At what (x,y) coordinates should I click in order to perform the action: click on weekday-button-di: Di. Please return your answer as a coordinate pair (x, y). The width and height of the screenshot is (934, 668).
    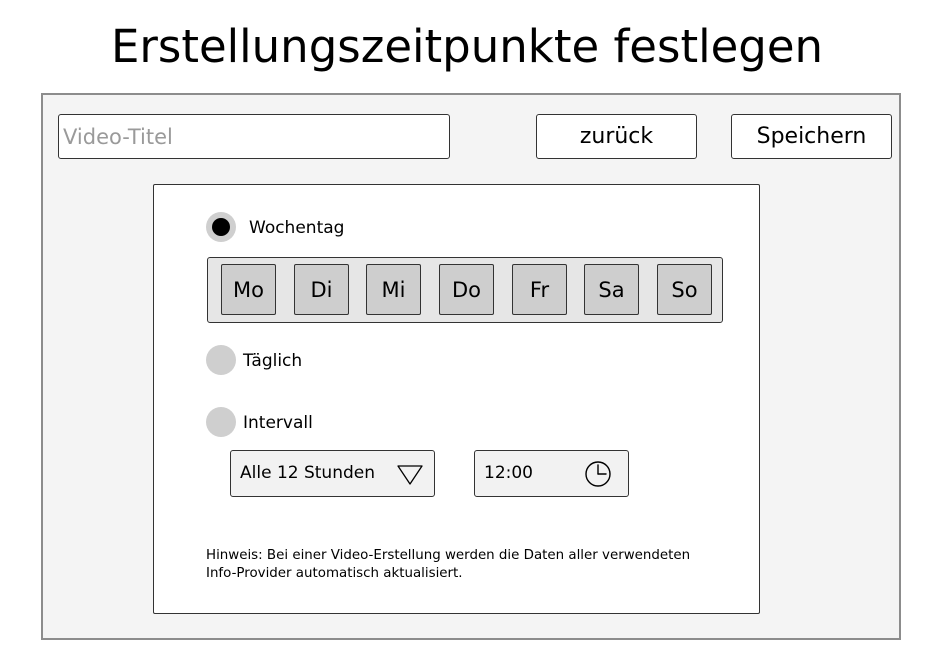
    Looking at the image, I should click on (321, 289).